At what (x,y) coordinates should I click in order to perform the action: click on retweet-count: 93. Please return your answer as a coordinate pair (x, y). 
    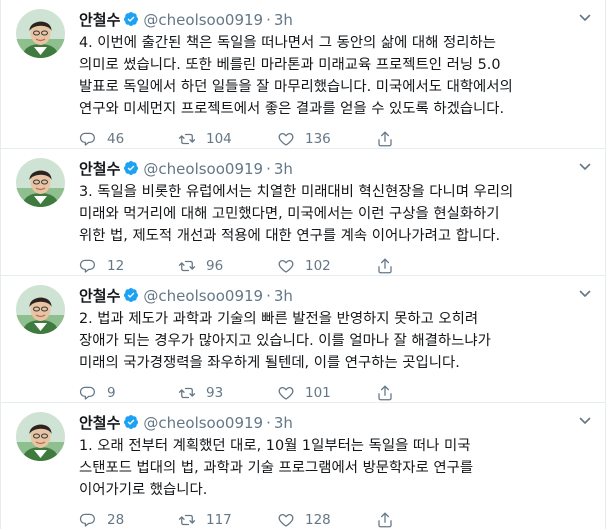
    Looking at the image, I should click on (215, 393).